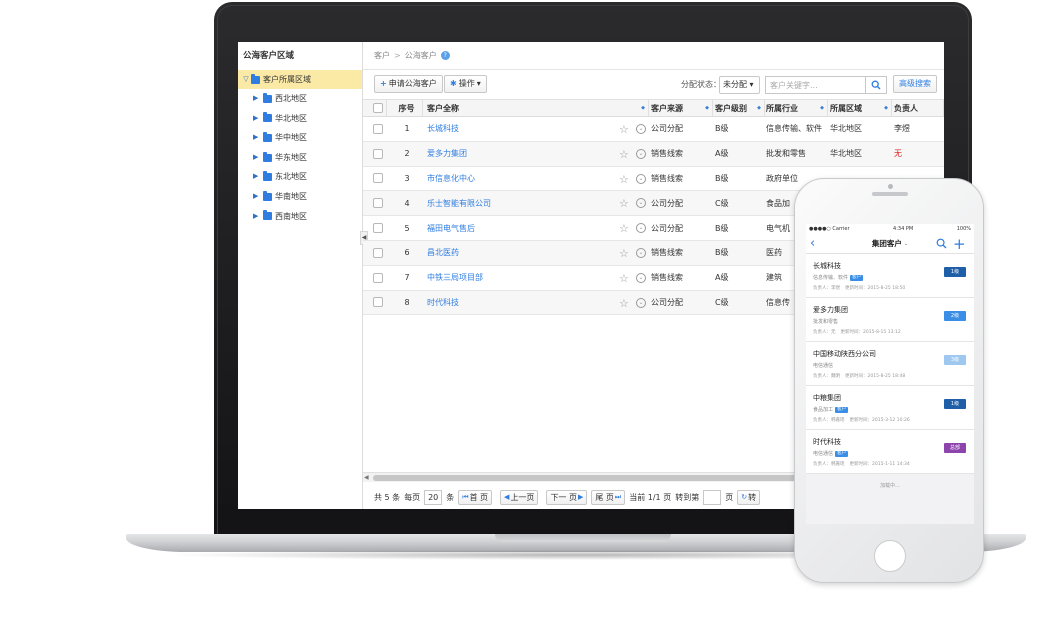 The image size is (1040, 626). I want to click on action-label: 操作, so click(466, 83).